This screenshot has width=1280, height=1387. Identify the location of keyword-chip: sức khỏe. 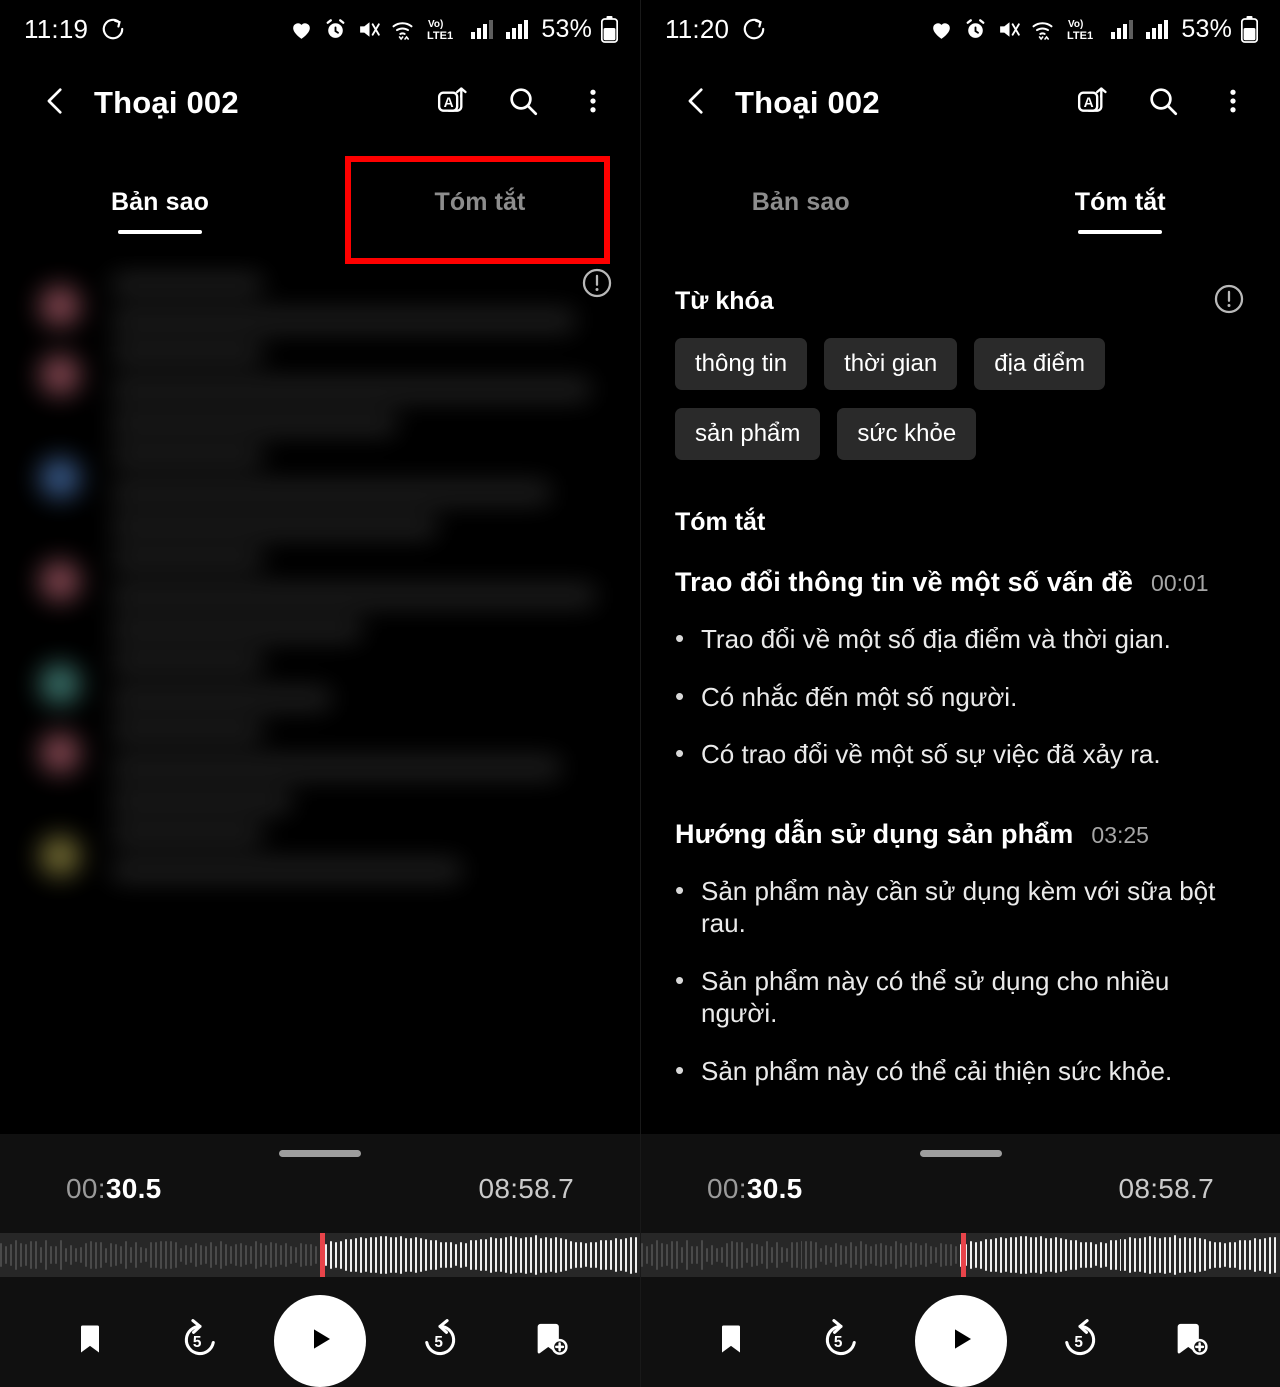
(907, 434).